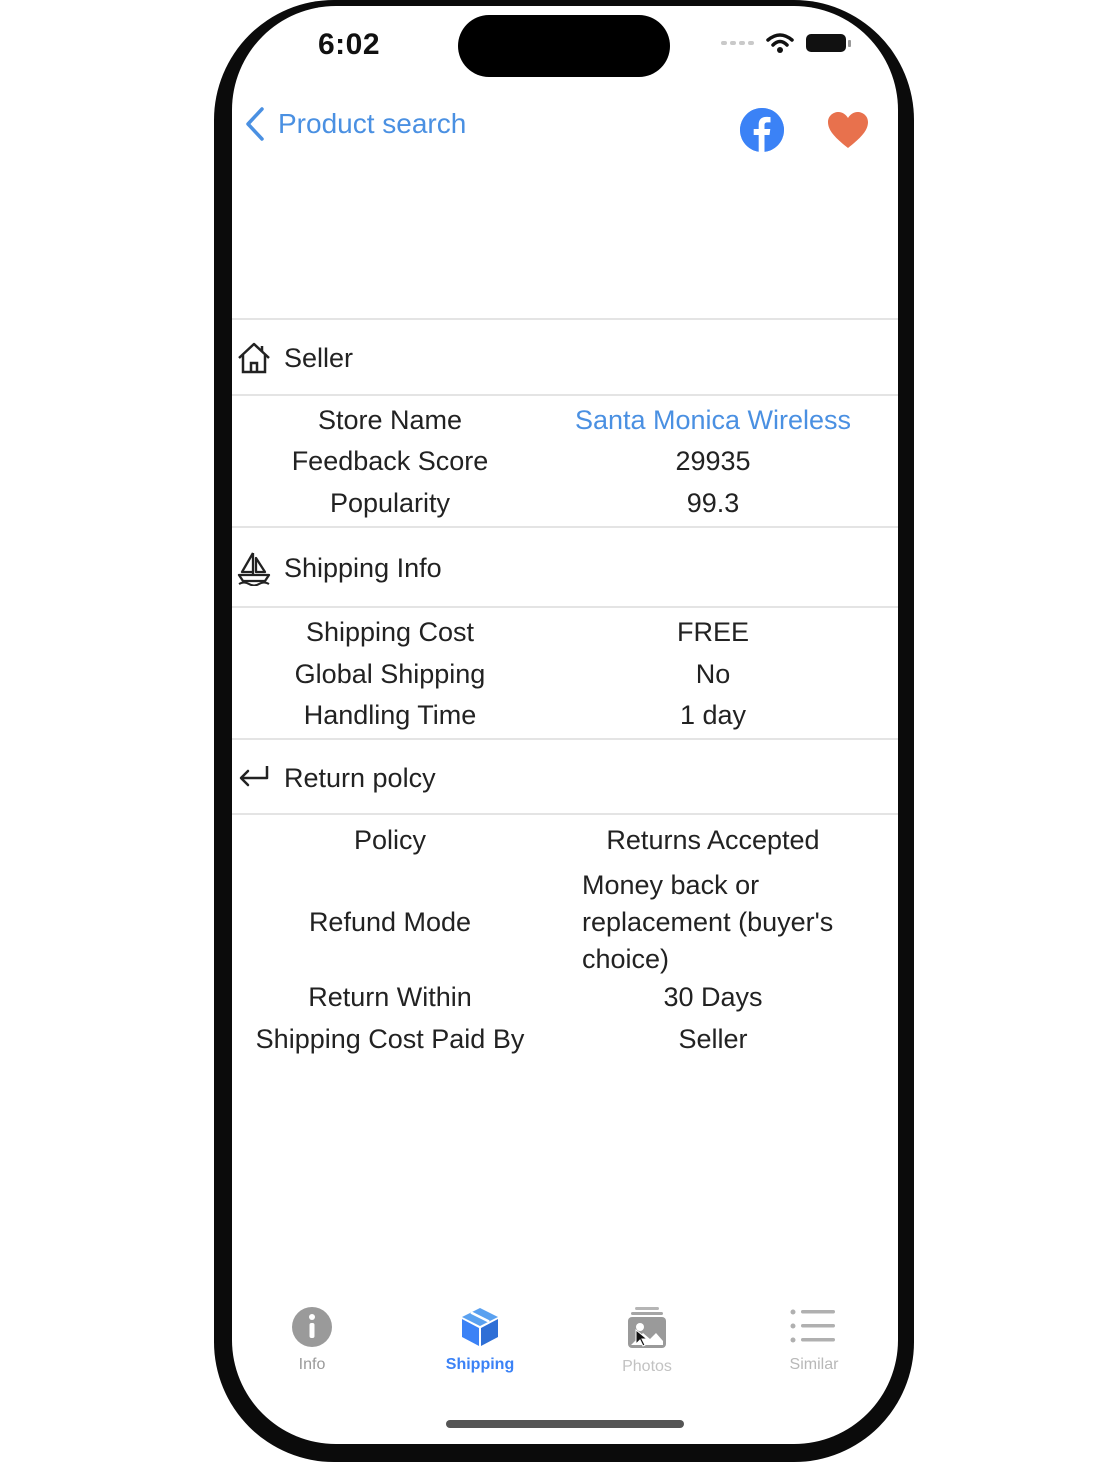  I want to click on box-icon, so click(480, 1327).